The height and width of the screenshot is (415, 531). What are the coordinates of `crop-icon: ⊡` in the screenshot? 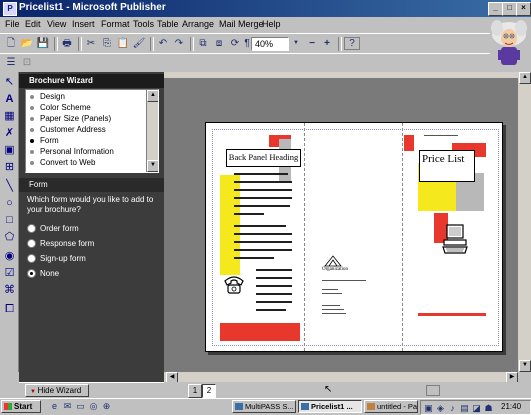 It's located at (27, 62).